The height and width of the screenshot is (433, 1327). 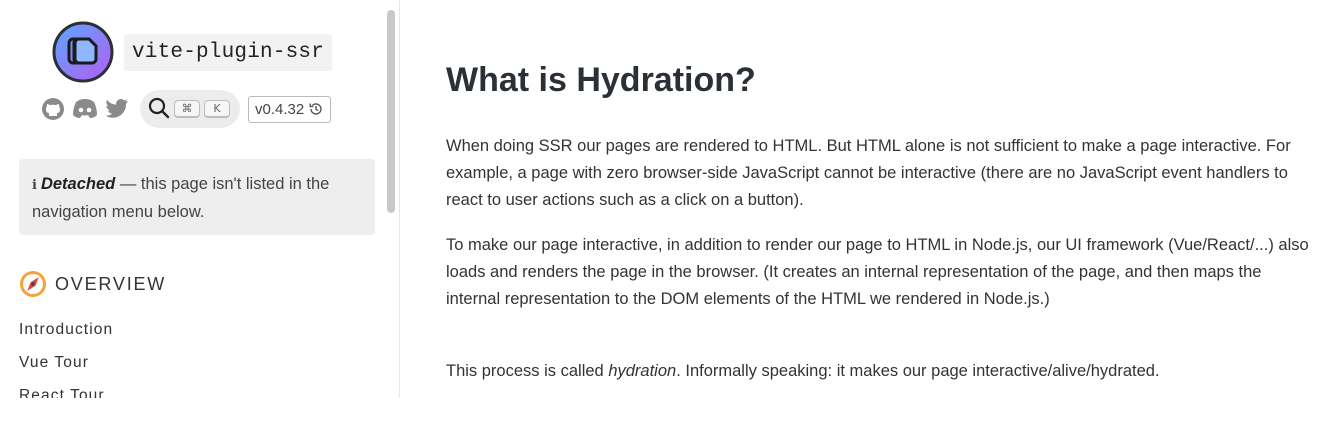 What do you see at coordinates (527, 371) in the screenshot?
I see `paragraph-3-start: This process is called` at bounding box center [527, 371].